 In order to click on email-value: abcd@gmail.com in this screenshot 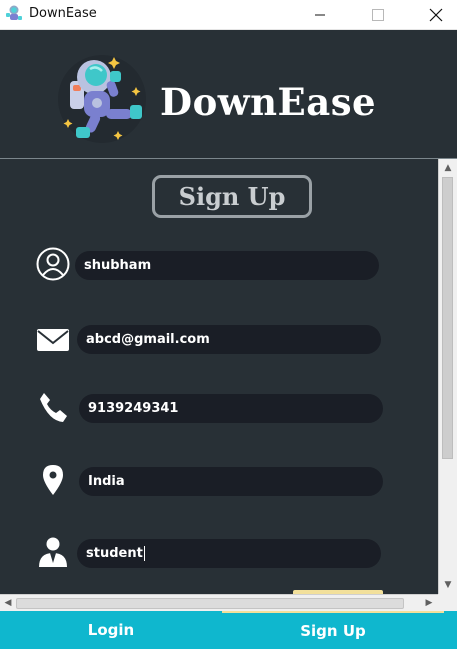, I will do `click(148, 339)`.